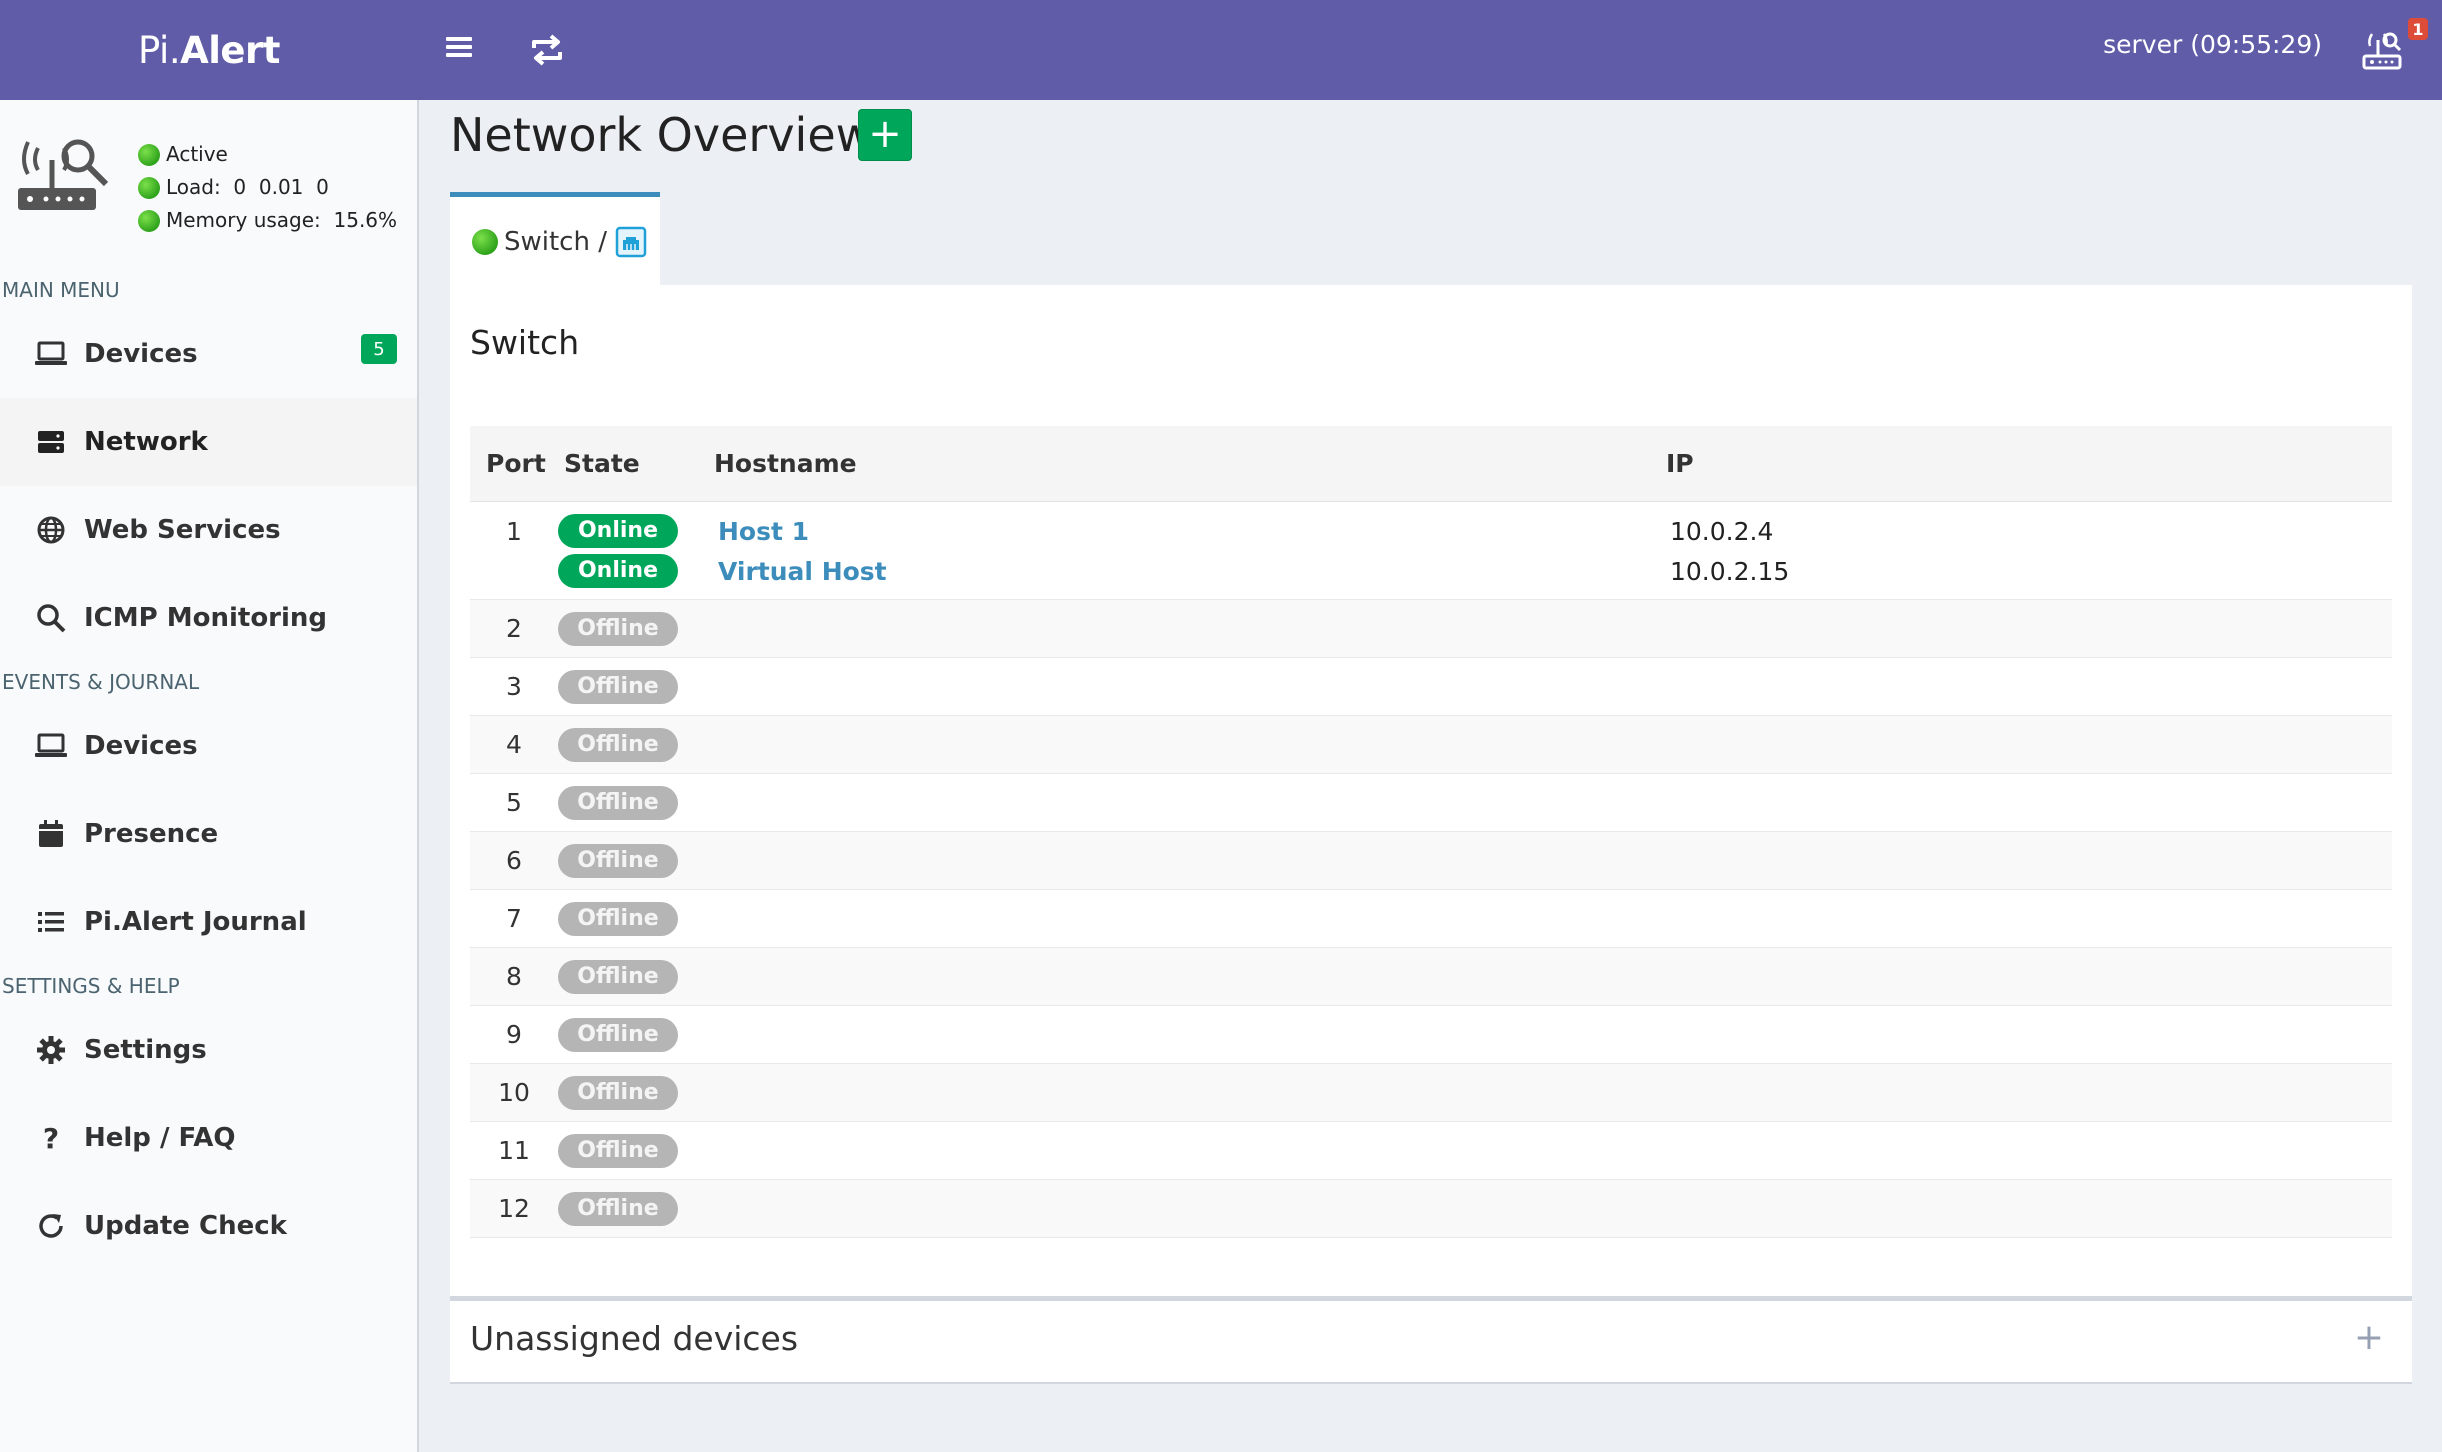  What do you see at coordinates (514, 686) in the screenshot?
I see `port-number: 3` at bounding box center [514, 686].